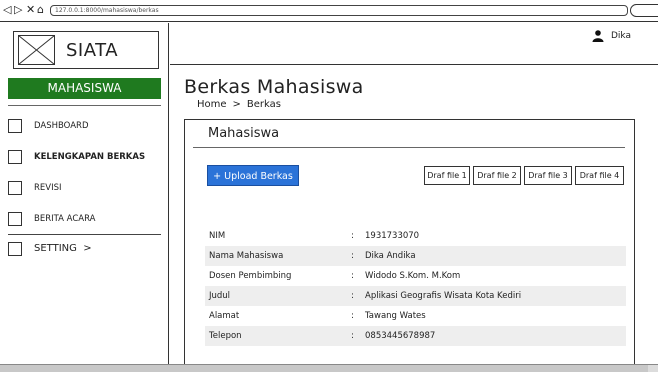  Describe the element at coordinates (339, 10) in the screenshot. I see `url-bar: 127.0.0.1:8000/mahasiswa/berkas` at that location.